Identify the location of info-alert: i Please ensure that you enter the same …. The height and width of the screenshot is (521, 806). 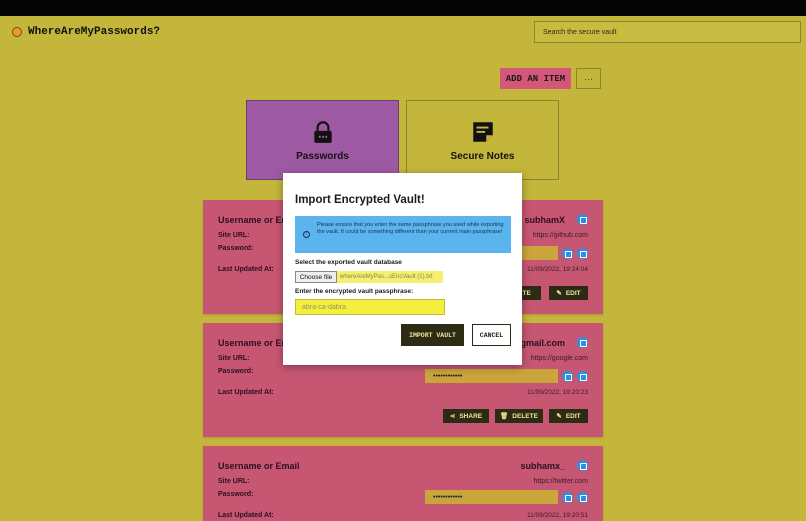
(403, 234).